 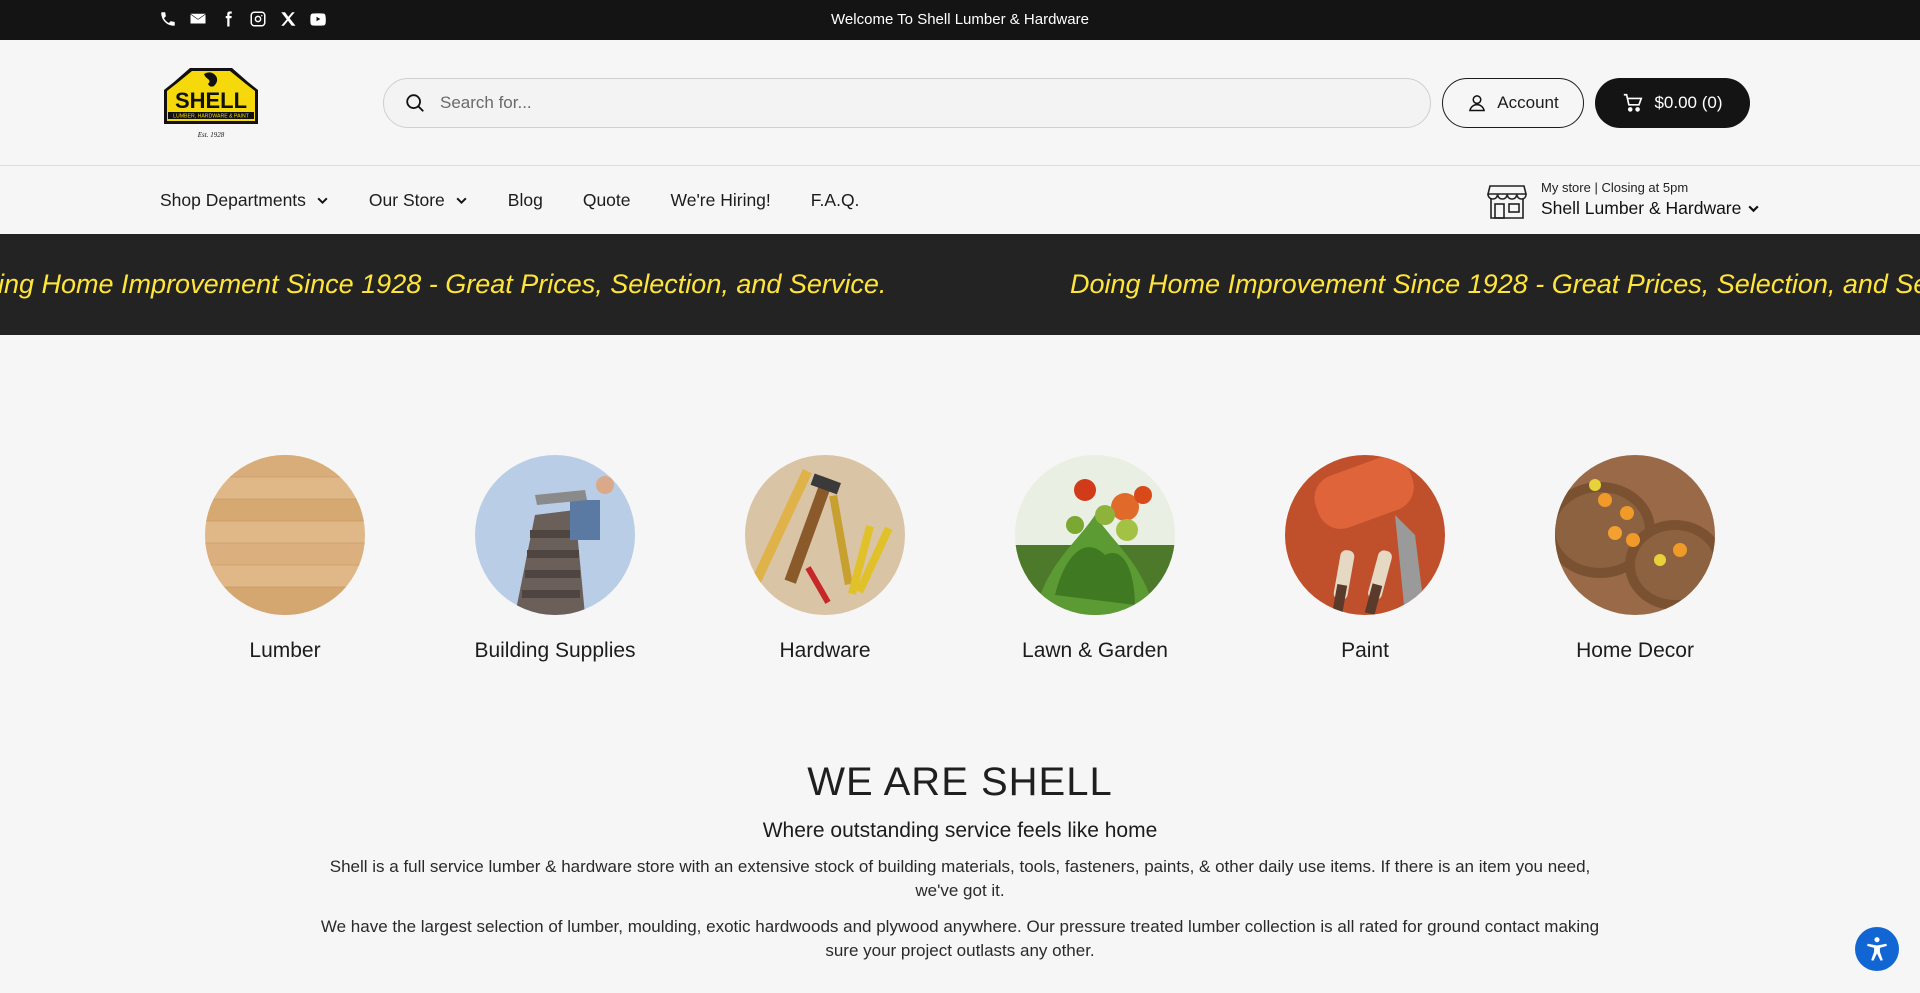 I want to click on search-bar, so click(x=907, y=103).